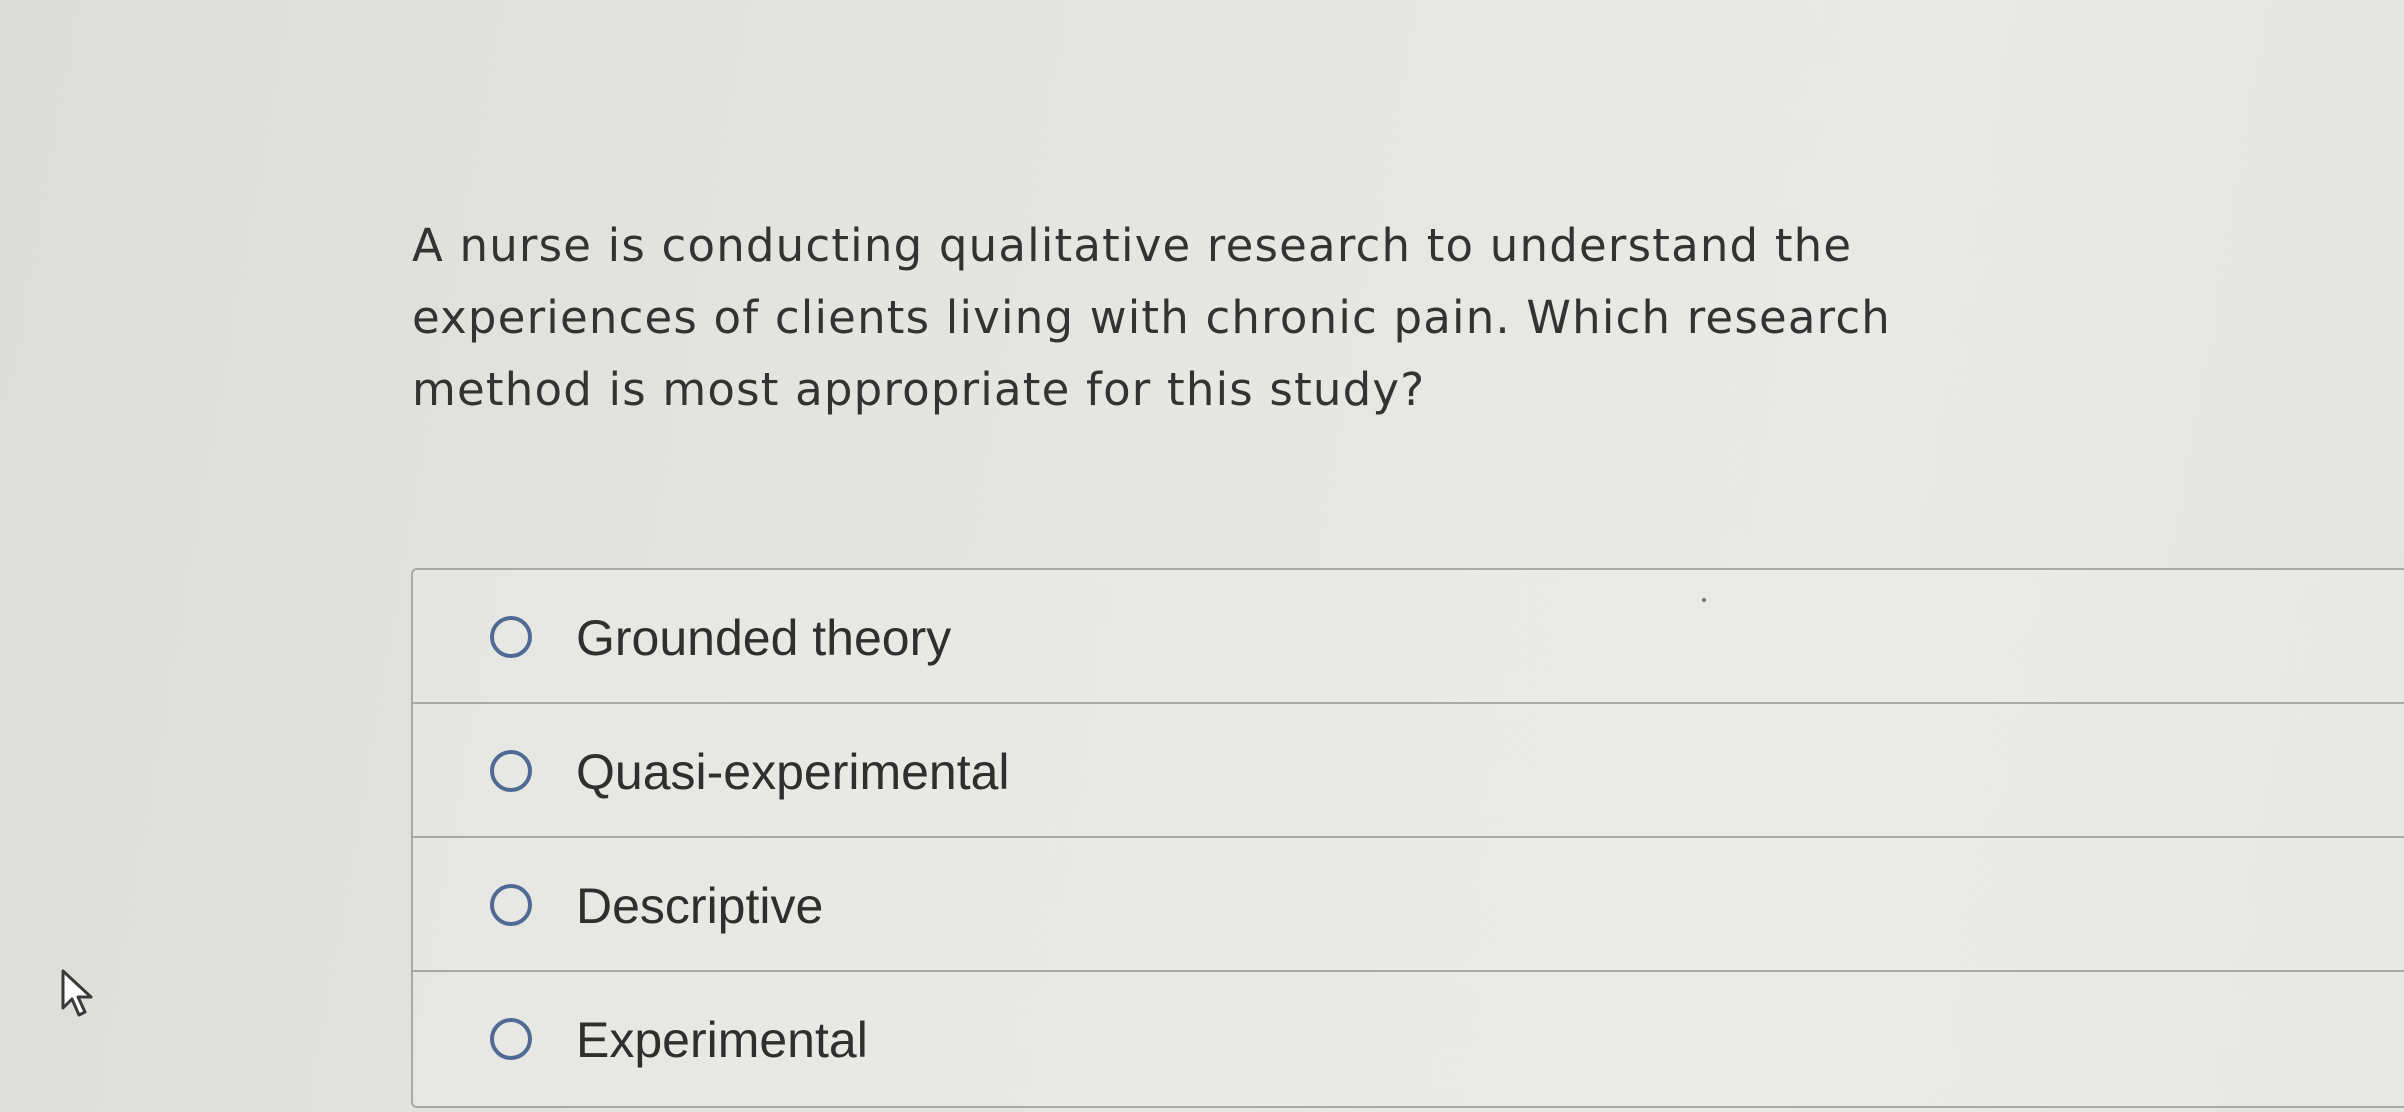 This screenshot has width=2404, height=1112. Describe the element at coordinates (1408, 905) in the screenshot. I see `option-descriptive: Descriptive` at that location.